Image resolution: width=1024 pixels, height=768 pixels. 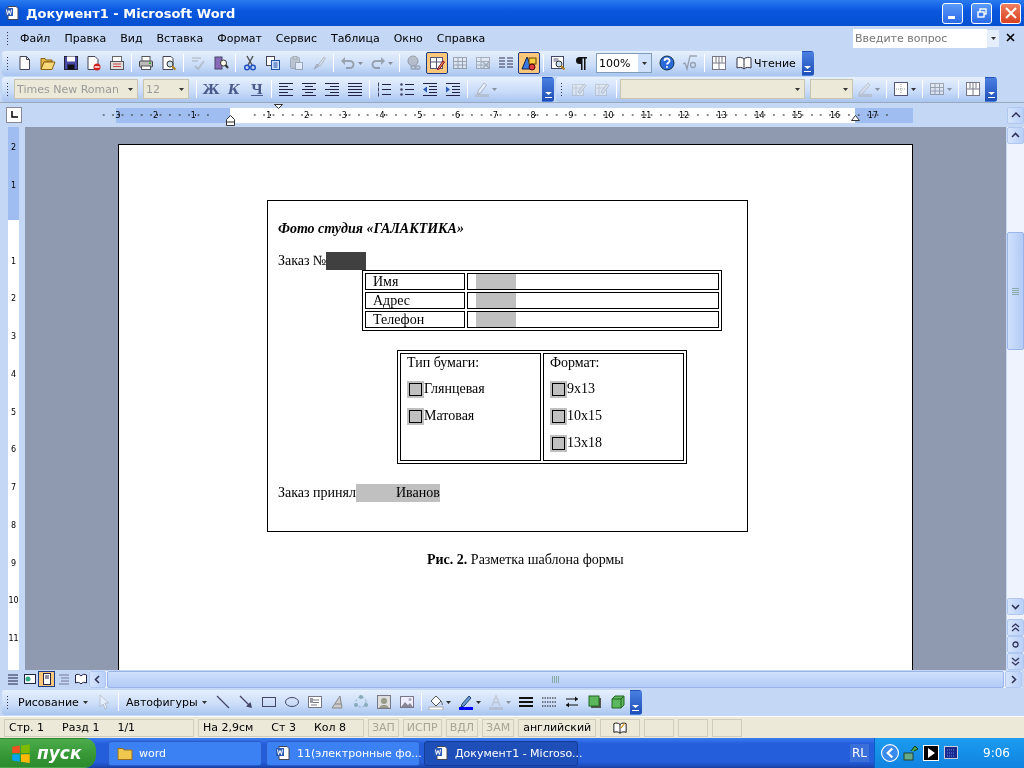 I want to click on language-indicator: RL, so click(x=860, y=753).